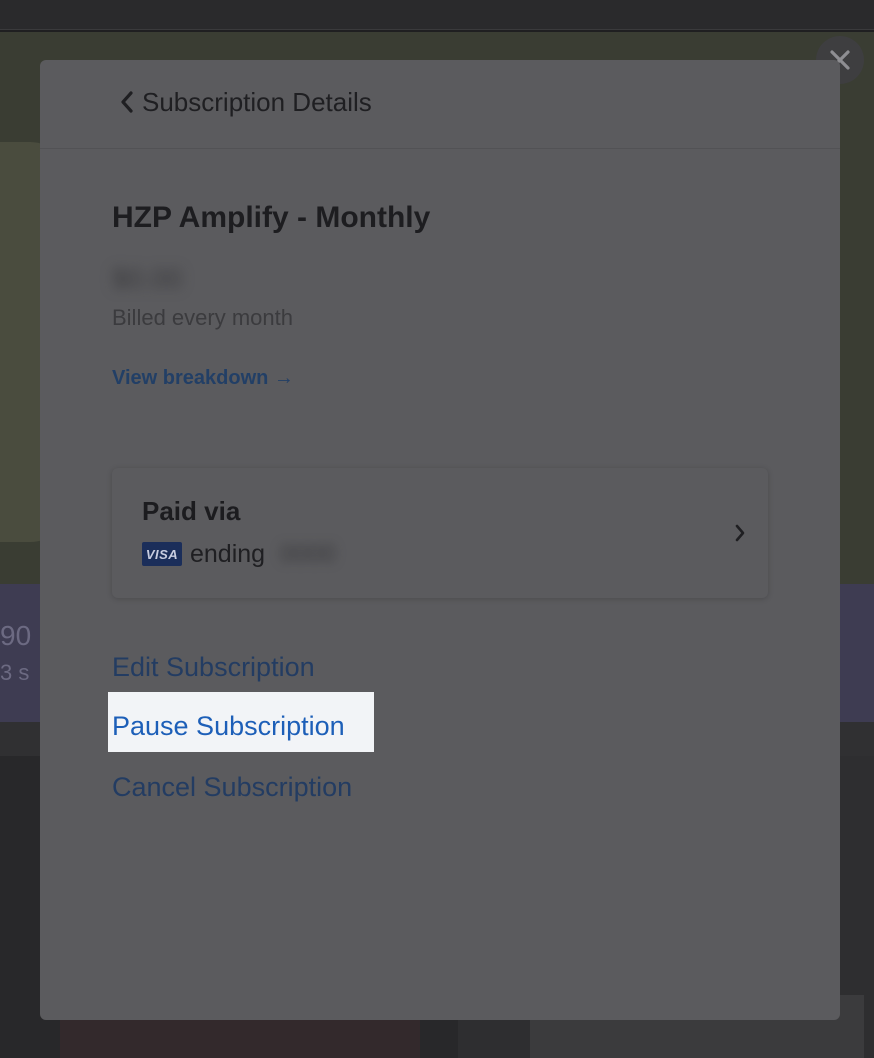 This screenshot has width=874, height=1058. What do you see at coordinates (191, 511) in the screenshot?
I see `payment-title: Paid via` at bounding box center [191, 511].